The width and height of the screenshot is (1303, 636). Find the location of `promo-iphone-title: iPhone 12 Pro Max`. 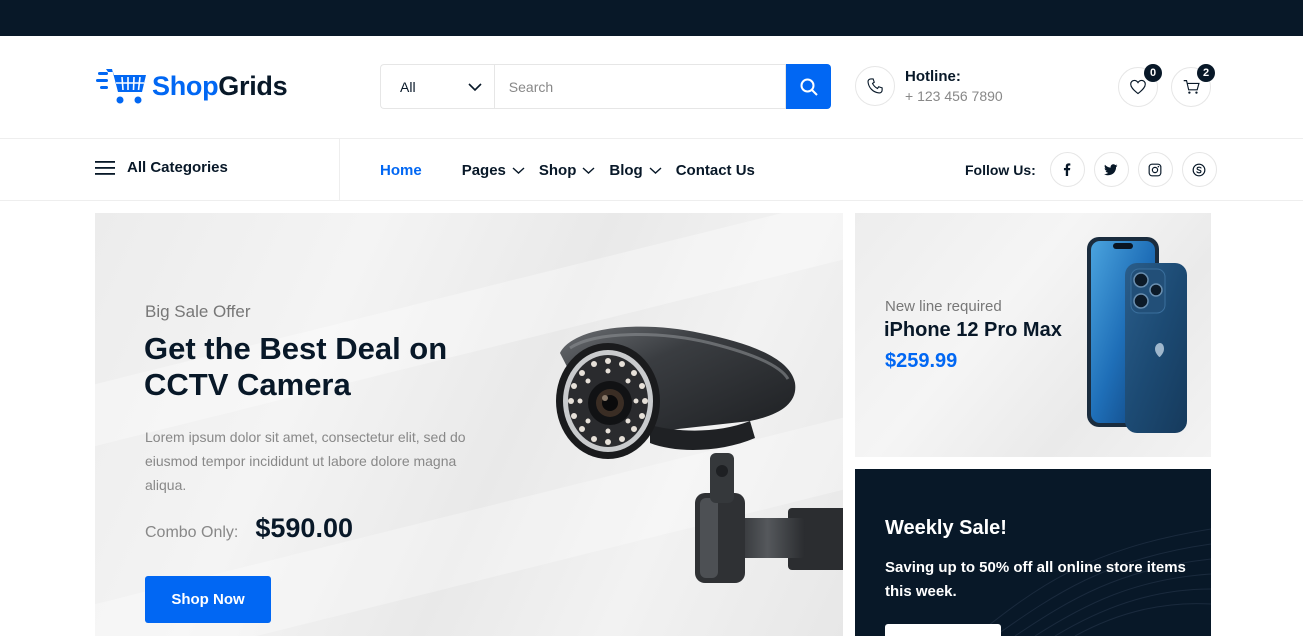

promo-iphone-title: iPhone 12 Pro Max is located at coordinates (973, 330).